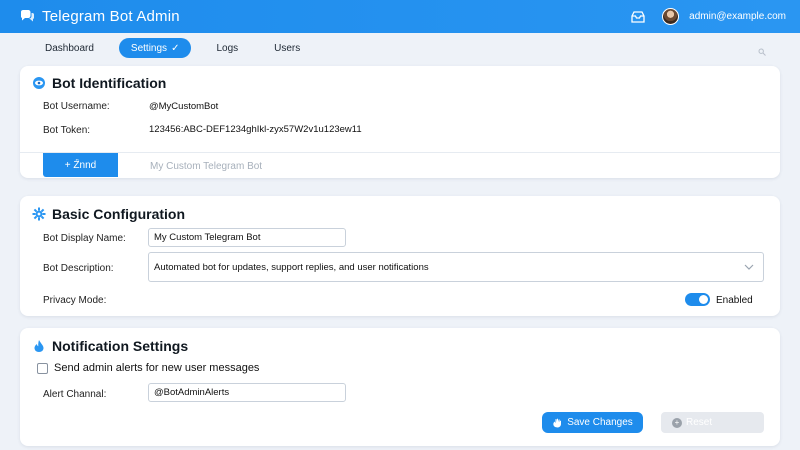 This screenshot has width=800, height=450. I want to click on header-user-area: admin@example.com, so click(708, 16).